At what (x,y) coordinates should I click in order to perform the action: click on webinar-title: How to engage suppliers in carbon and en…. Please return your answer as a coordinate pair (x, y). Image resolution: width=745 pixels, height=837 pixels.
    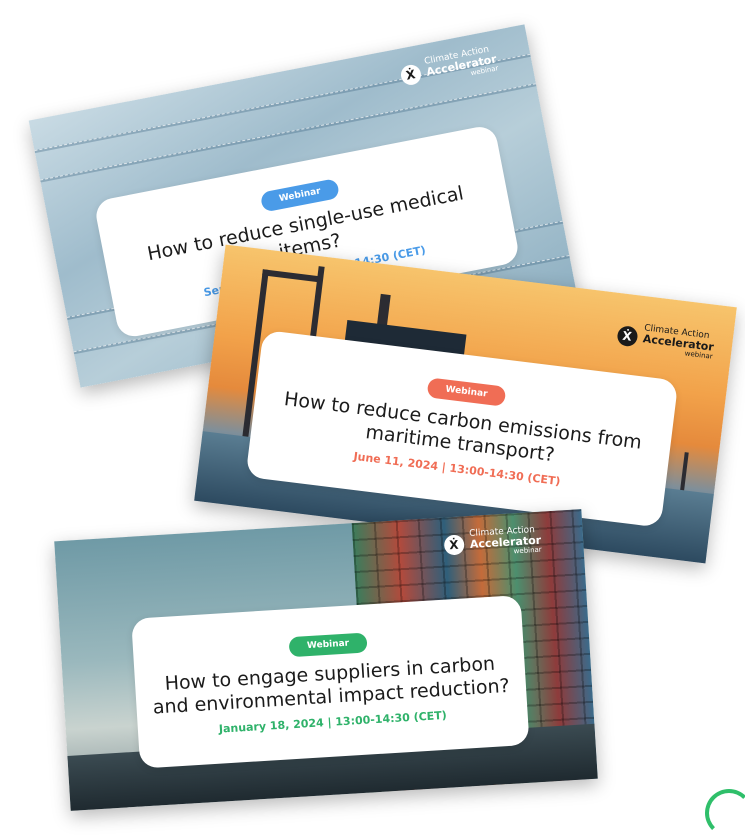
    Looking at the image, I should click on (331, 685).